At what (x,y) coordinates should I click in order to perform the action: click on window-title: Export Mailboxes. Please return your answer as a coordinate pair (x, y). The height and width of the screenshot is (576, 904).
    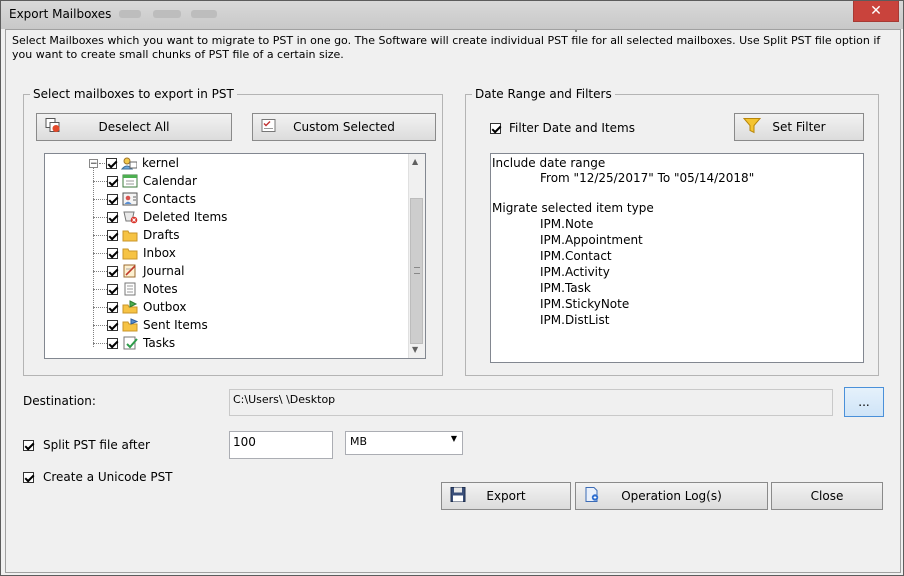
    Looking at the image, I should click on (60, 14).